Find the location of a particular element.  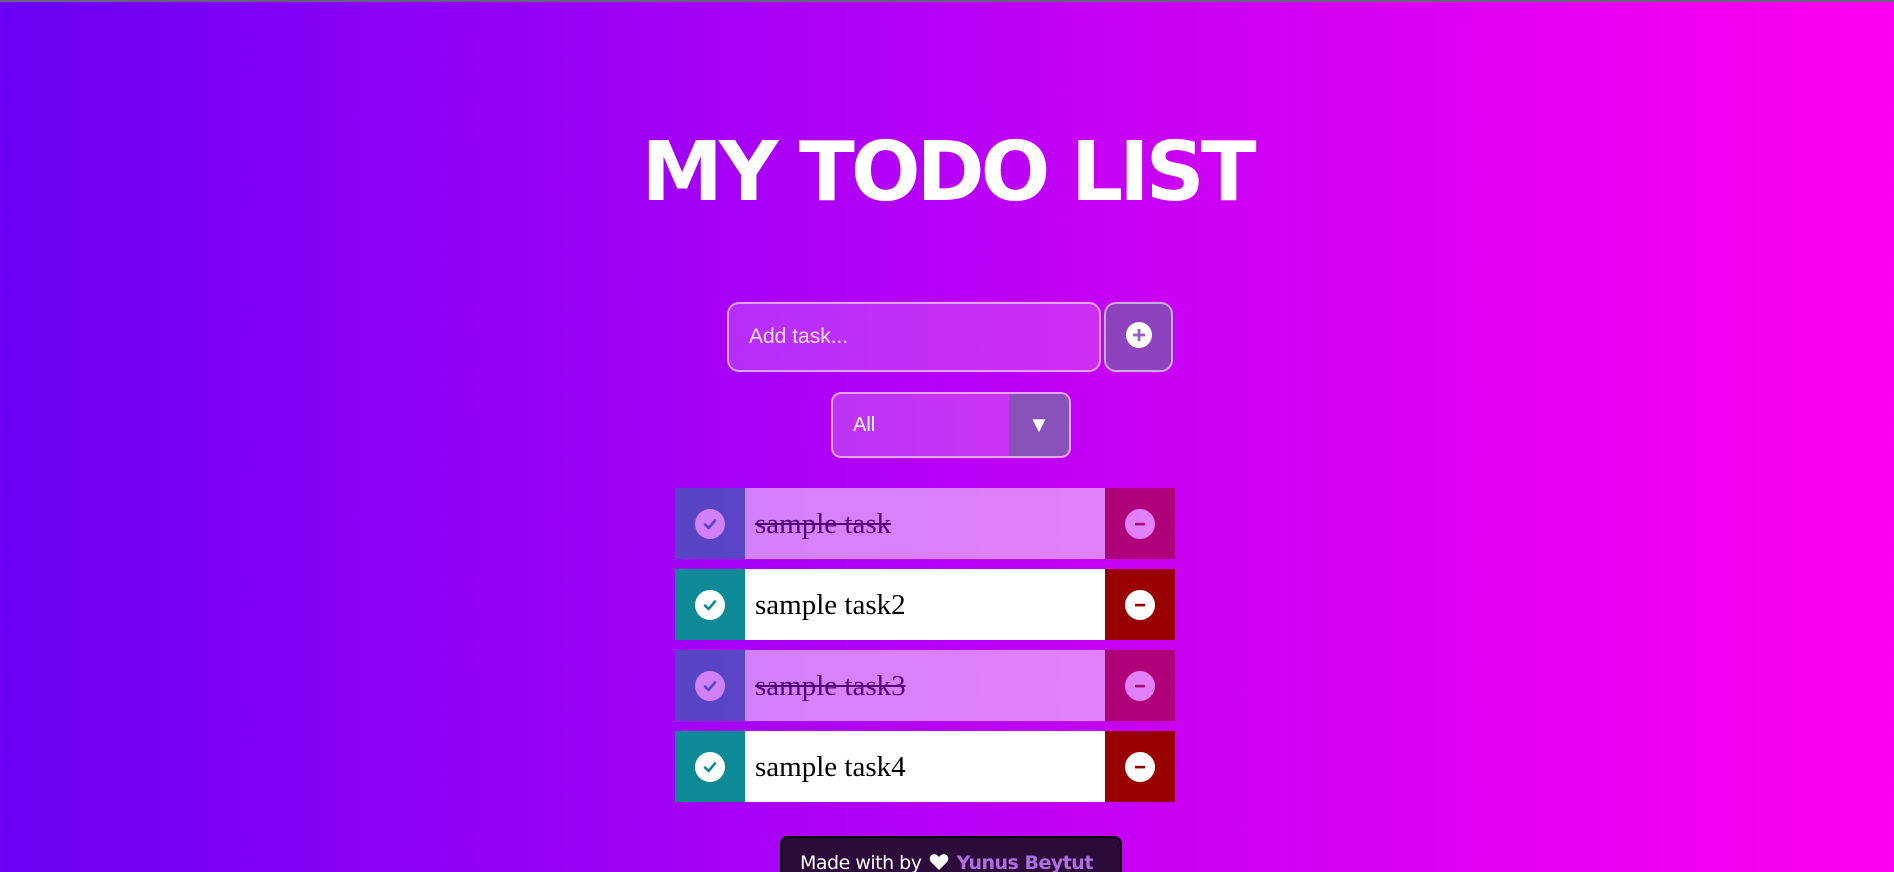

filter-selected-value: All is located at coordinates (864, 425).